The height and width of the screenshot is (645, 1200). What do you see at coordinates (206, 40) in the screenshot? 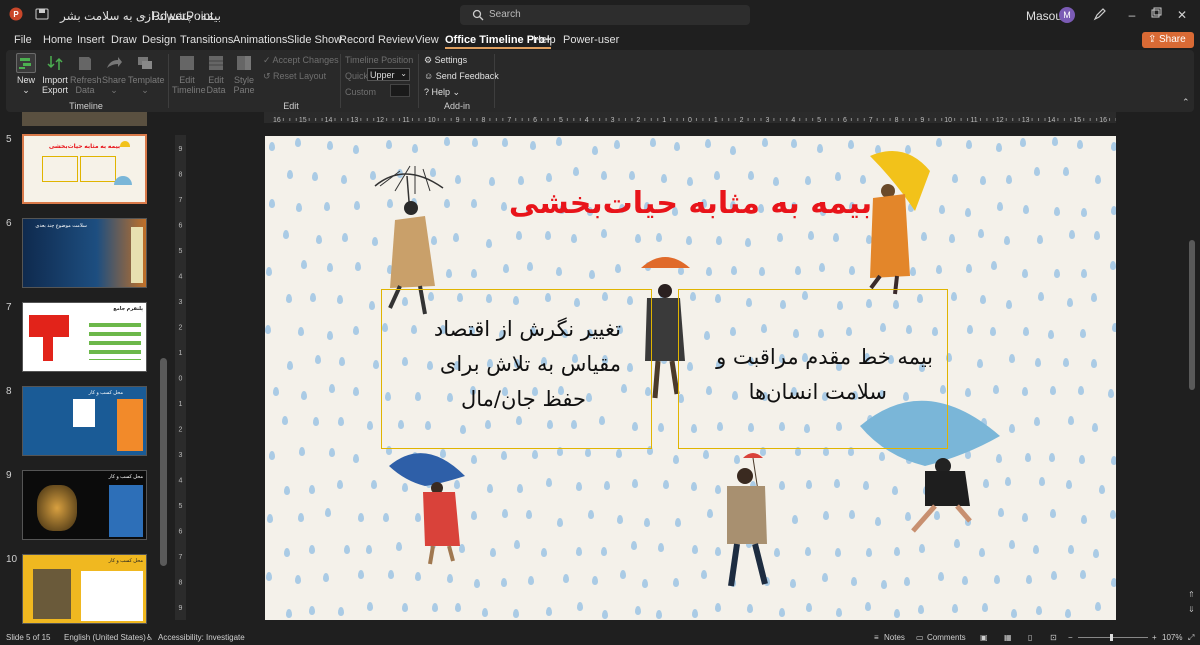
I see `tab-transitions: Transitions` at bounding box center [206, 40].